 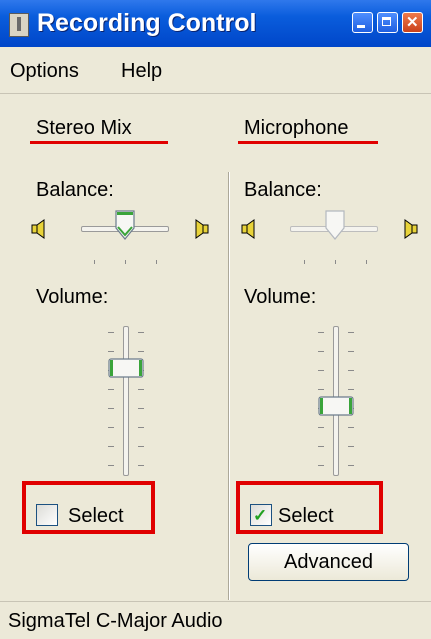 I want to click on channel-name-microphone: Microphone, so click(x=296, y=128).